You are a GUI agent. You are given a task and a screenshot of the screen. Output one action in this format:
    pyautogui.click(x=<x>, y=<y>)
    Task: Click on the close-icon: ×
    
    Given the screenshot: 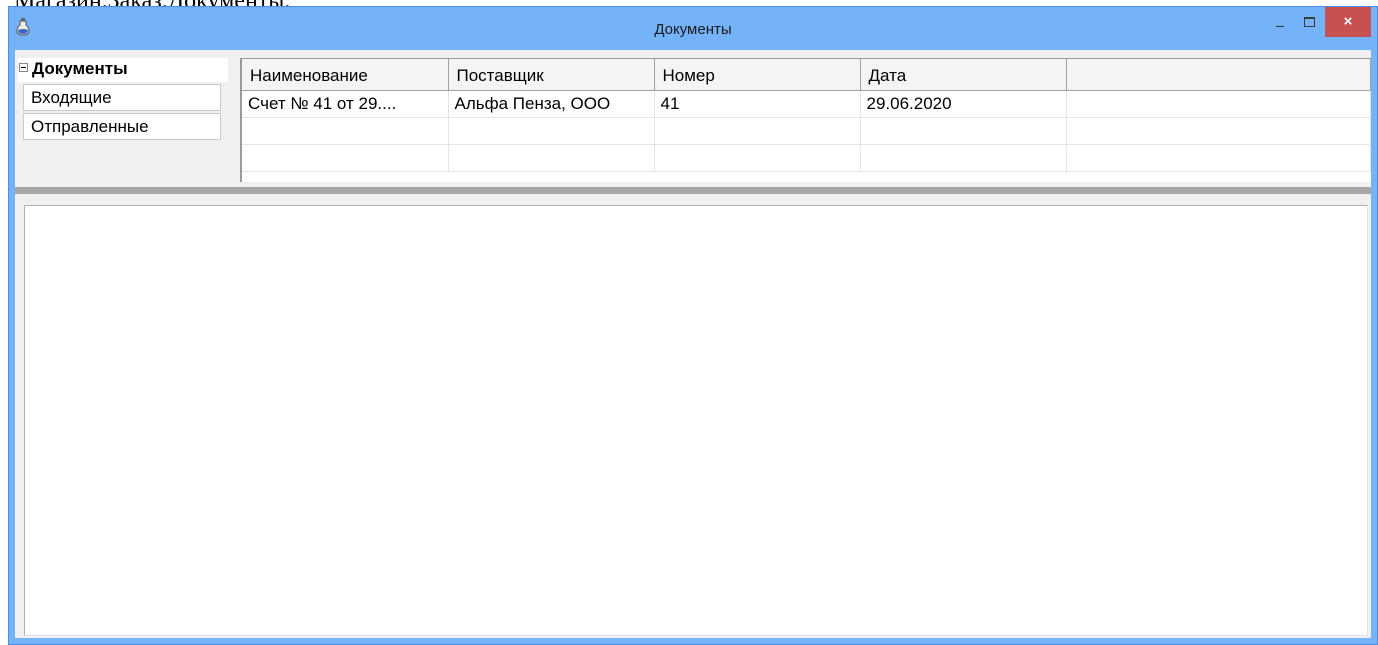 What is the action you would take?
    pyautogui.click(x=1348, y=22)
    